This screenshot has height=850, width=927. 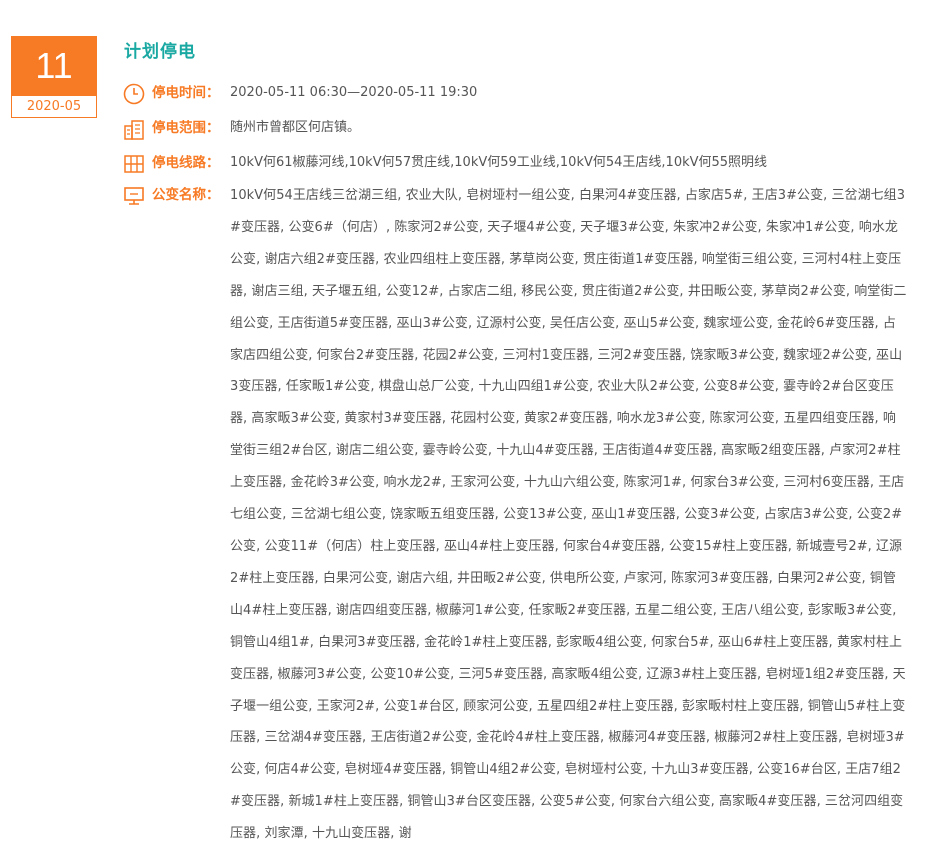 What do you see at coordinates (186, 93) in the screenshot?
I see `outage-time-label: 停电时间：` at bounding box center [186, 93].